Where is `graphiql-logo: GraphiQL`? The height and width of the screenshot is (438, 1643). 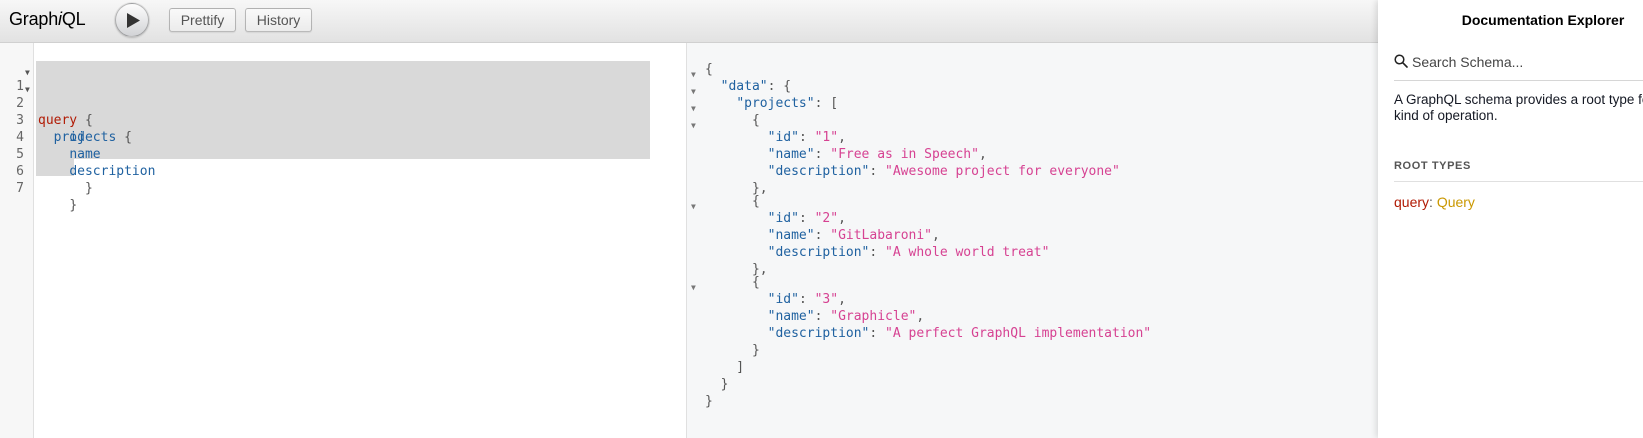
graphiql-logo: GraphiQL is located at coordinates (47, 19).